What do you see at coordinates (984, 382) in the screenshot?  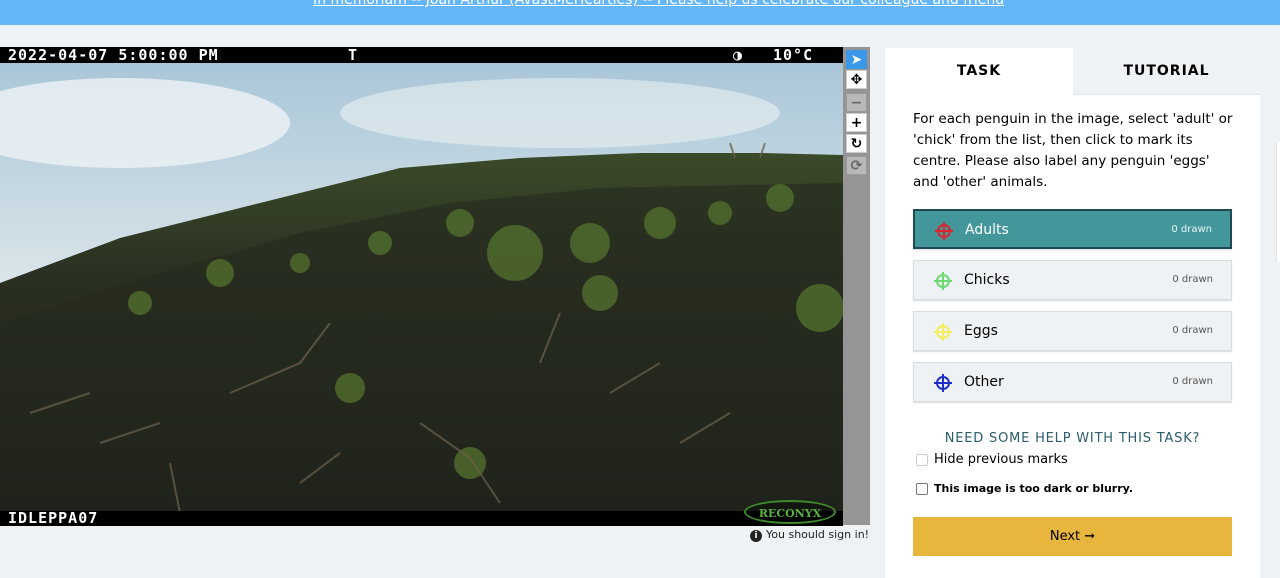 I see `tool-label: Other` at bounding box center [984, 382].